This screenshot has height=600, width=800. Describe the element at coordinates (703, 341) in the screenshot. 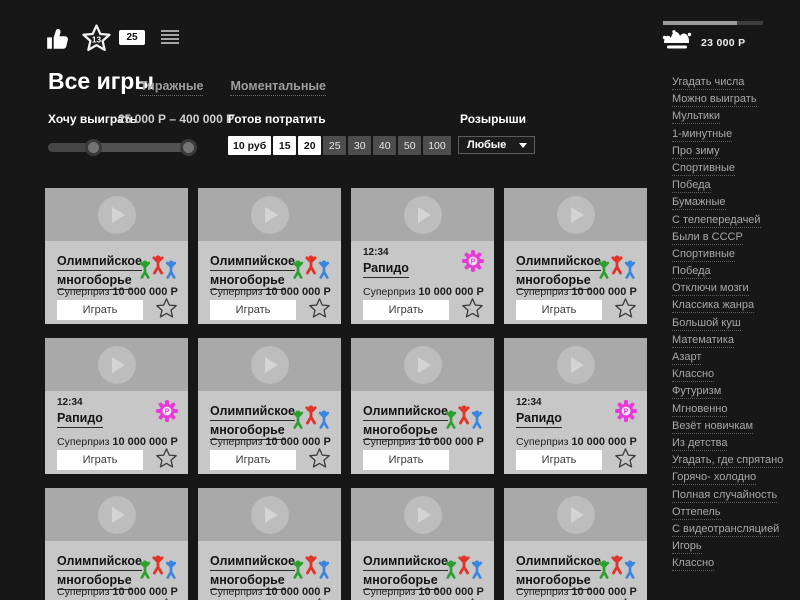

I see `category-link: Математика` at that location.